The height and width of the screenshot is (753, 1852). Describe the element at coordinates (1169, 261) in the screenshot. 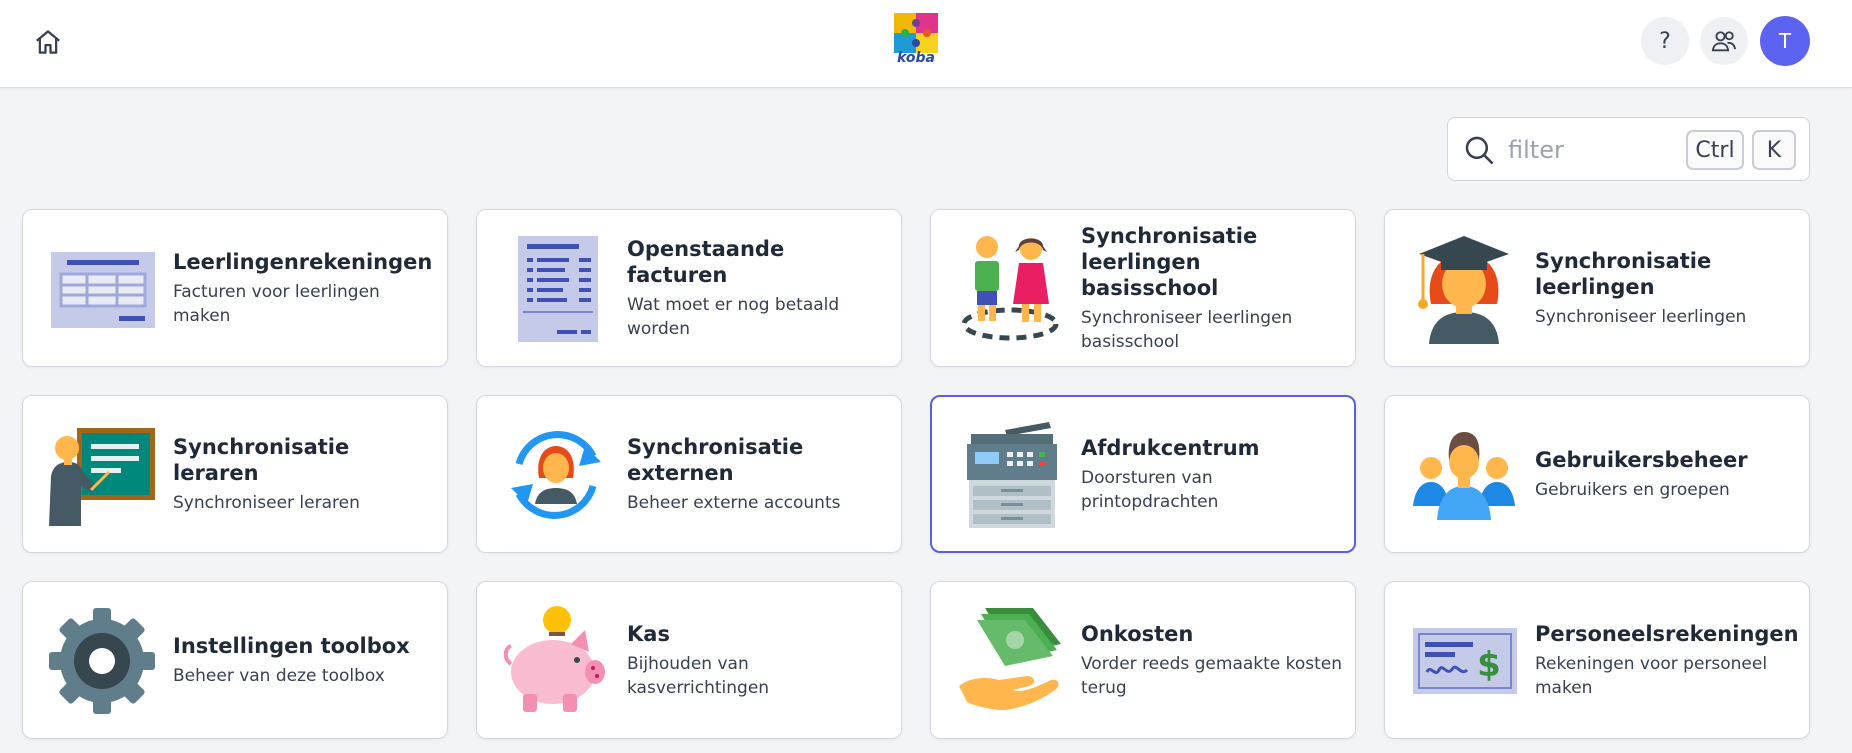

I see `tile-title: Synchronisatie leerlingen basisschool` at that location.